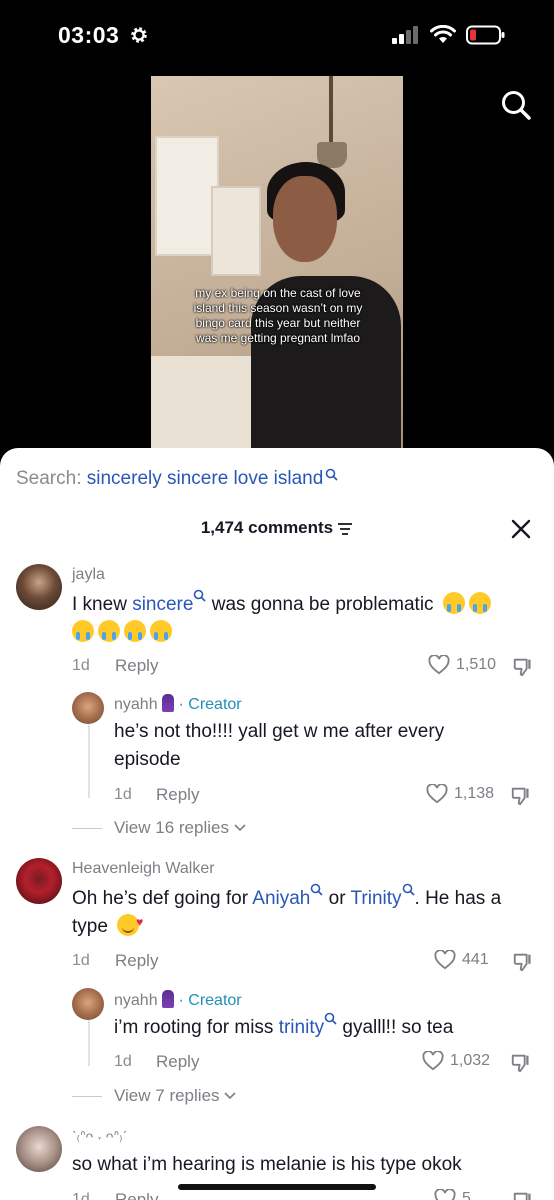  I want to click on sort-icon, so click(345, 529).